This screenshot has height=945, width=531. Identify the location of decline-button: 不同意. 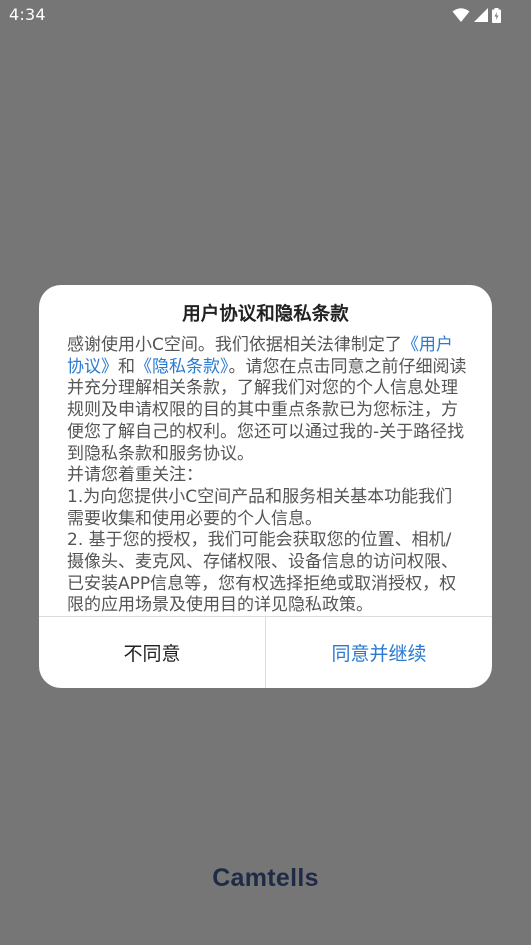
(152, 652).